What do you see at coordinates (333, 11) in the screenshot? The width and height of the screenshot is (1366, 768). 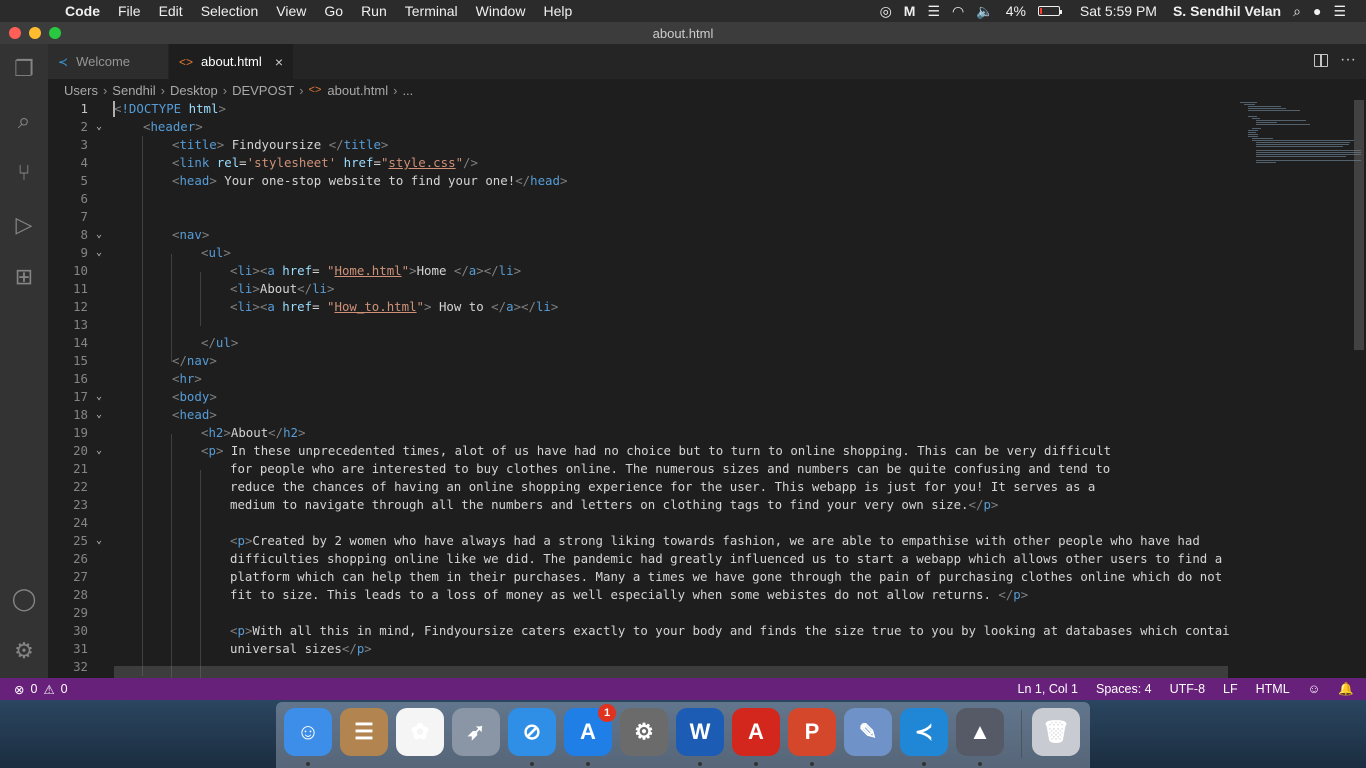 I see `menu-go: Go` at bounding box center [333, 11].